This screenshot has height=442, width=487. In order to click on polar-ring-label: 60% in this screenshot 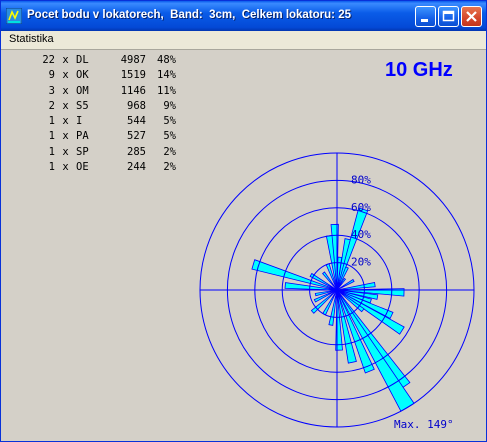, I will do `click(361, 207)`.